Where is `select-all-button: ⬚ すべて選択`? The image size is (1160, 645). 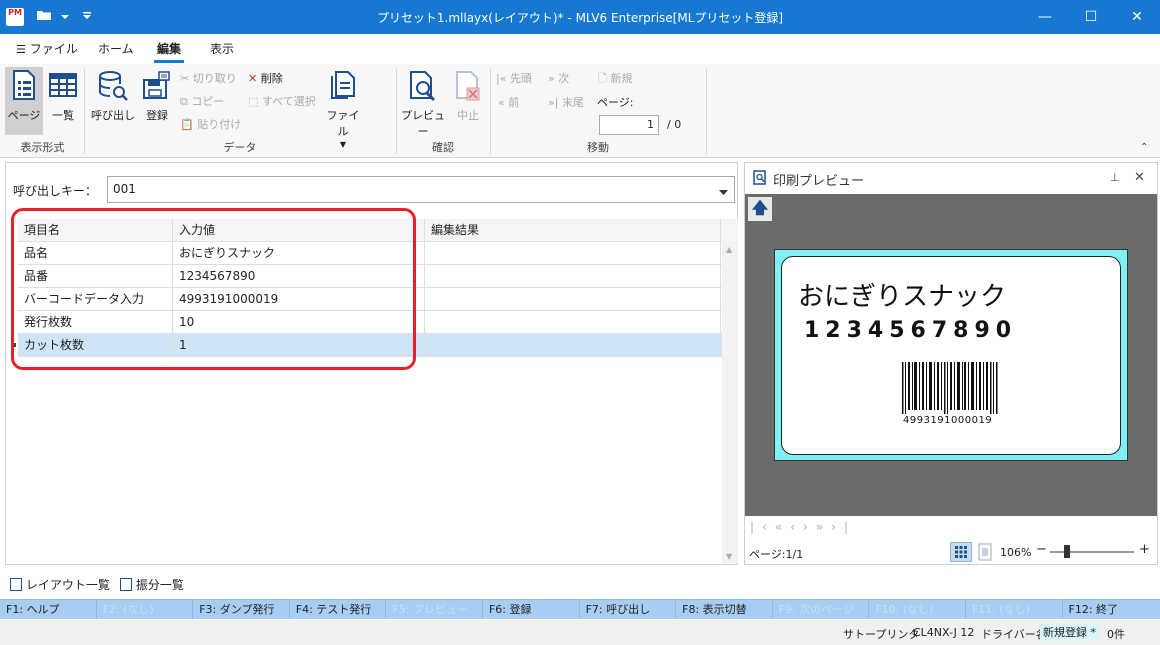
select-all-button: ⬚ すべて選択 is located at coordinates (282, 101).